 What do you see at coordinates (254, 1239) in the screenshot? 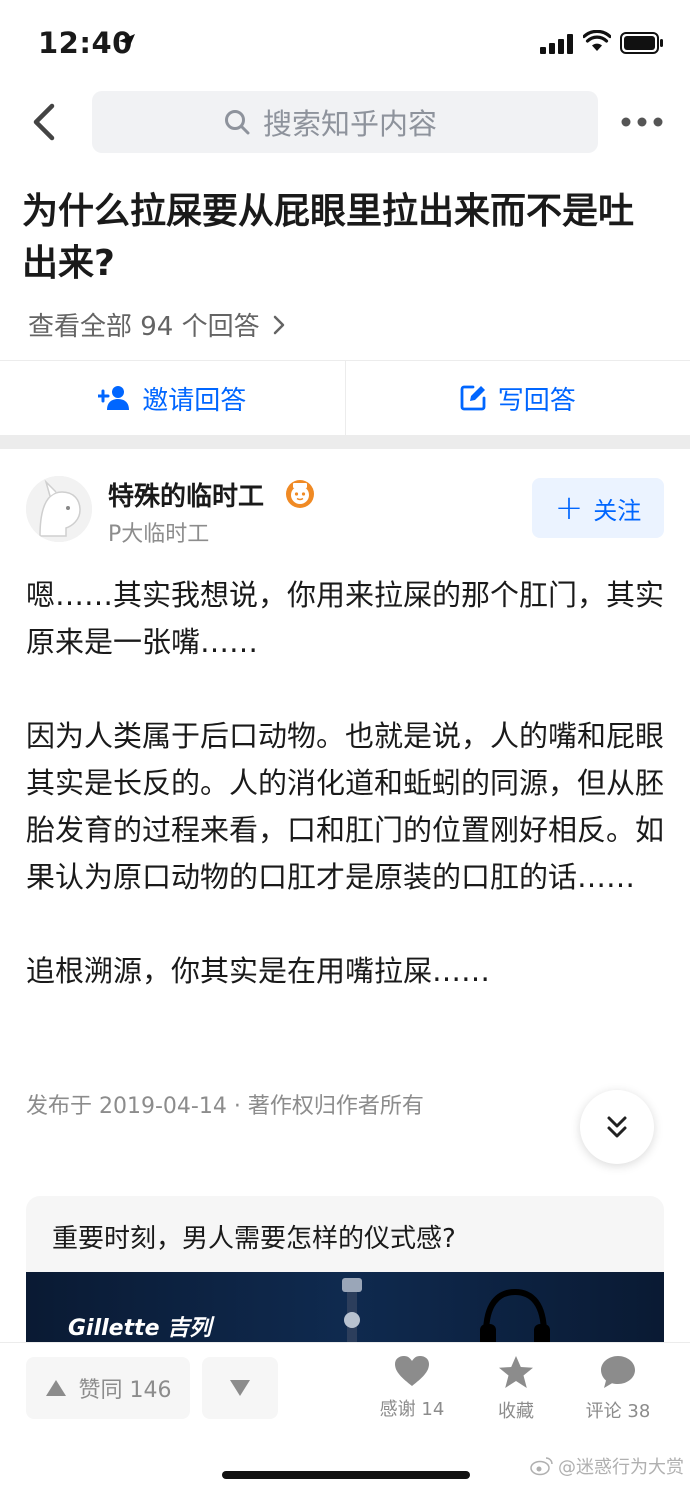
I see `ad-title: 重要时刻，男人需要怎样的仪式感?` at bounding box center [254, 1239].